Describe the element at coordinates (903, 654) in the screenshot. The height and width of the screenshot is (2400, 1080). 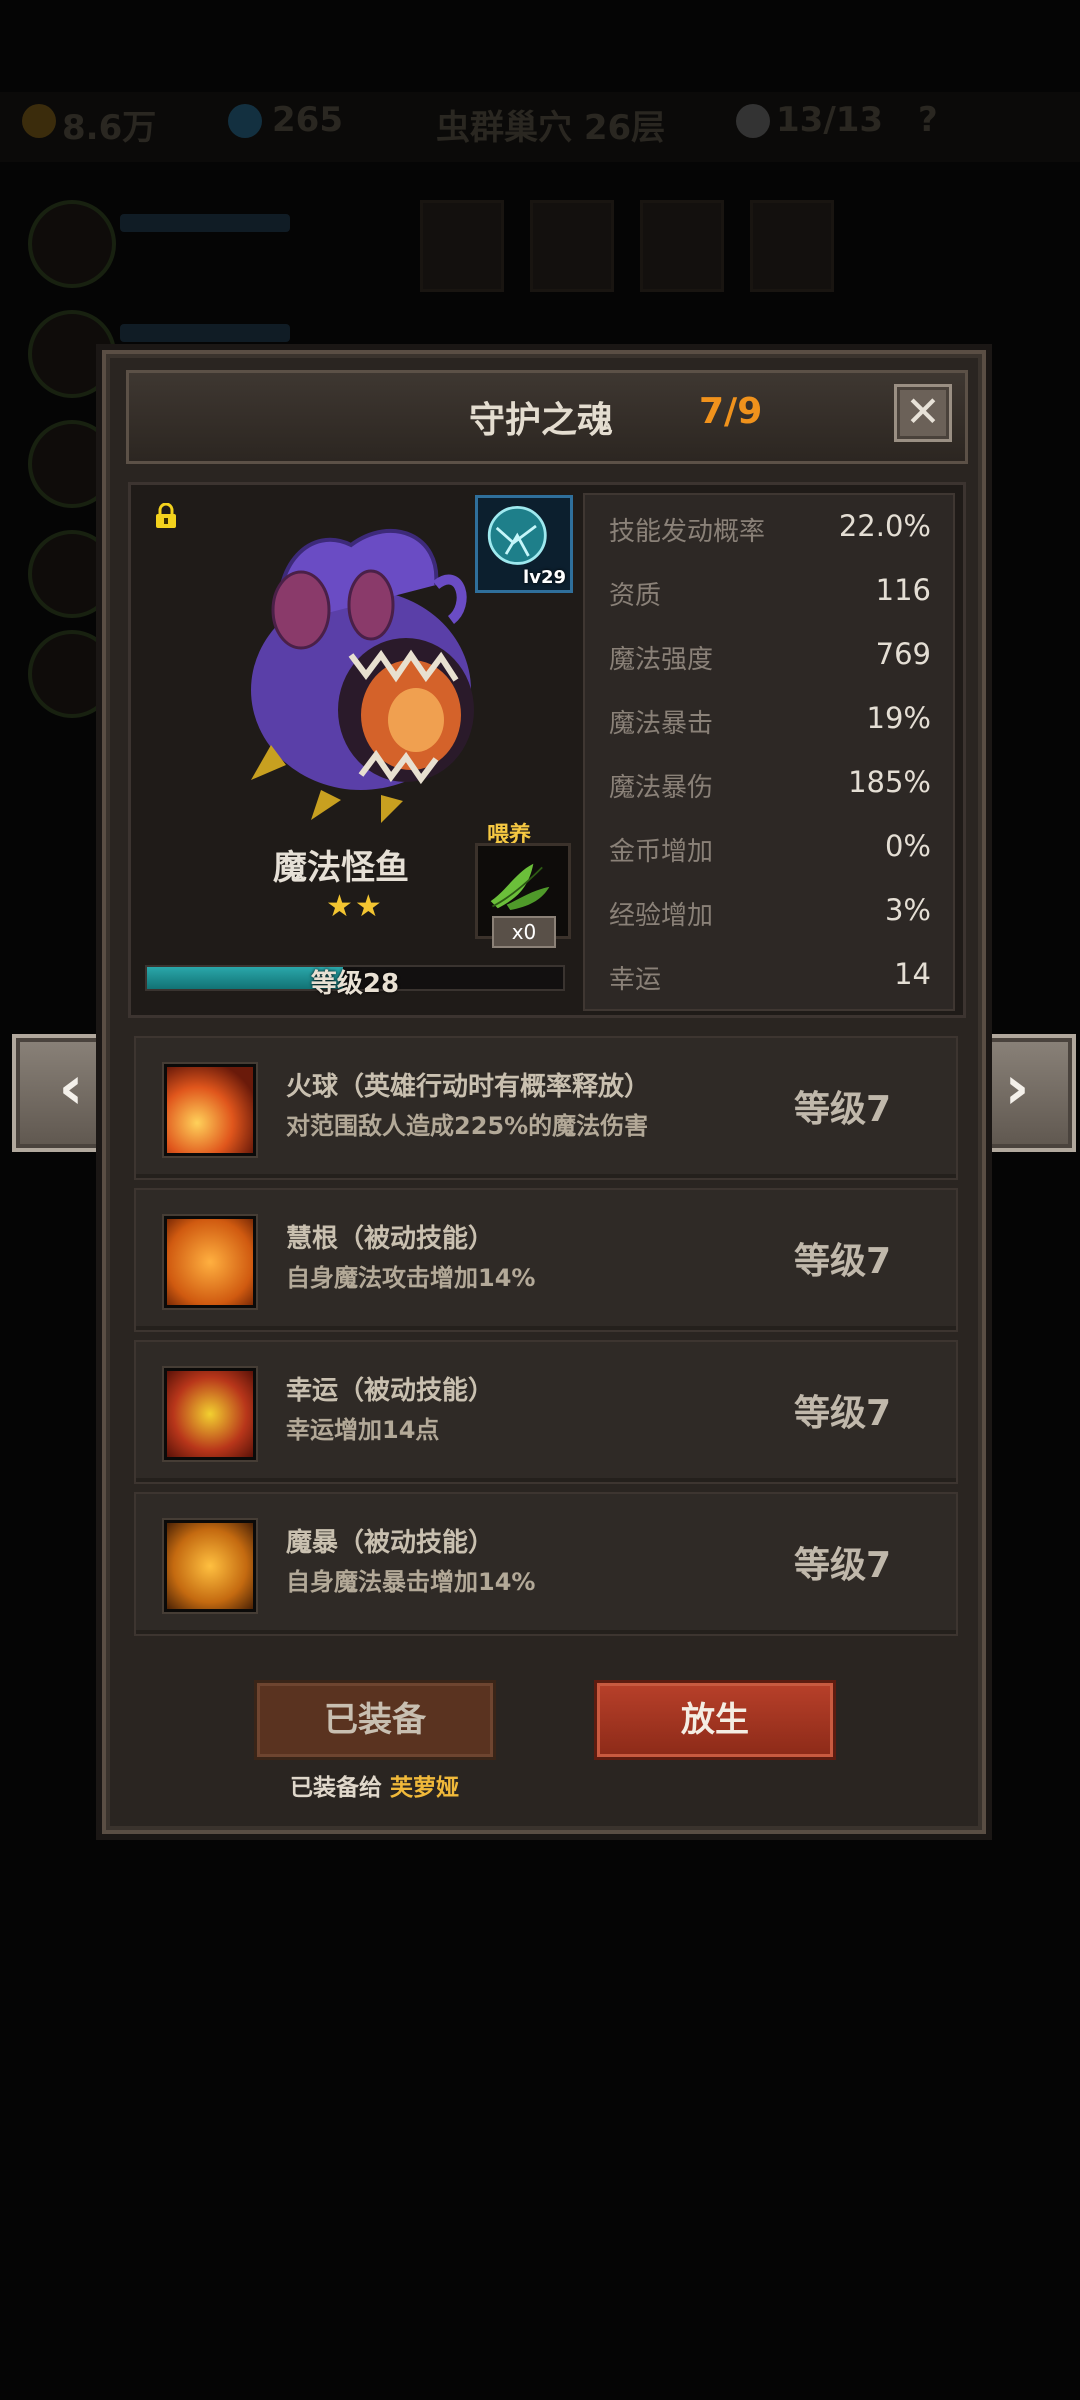
I see `stat-value: 769` at that location.